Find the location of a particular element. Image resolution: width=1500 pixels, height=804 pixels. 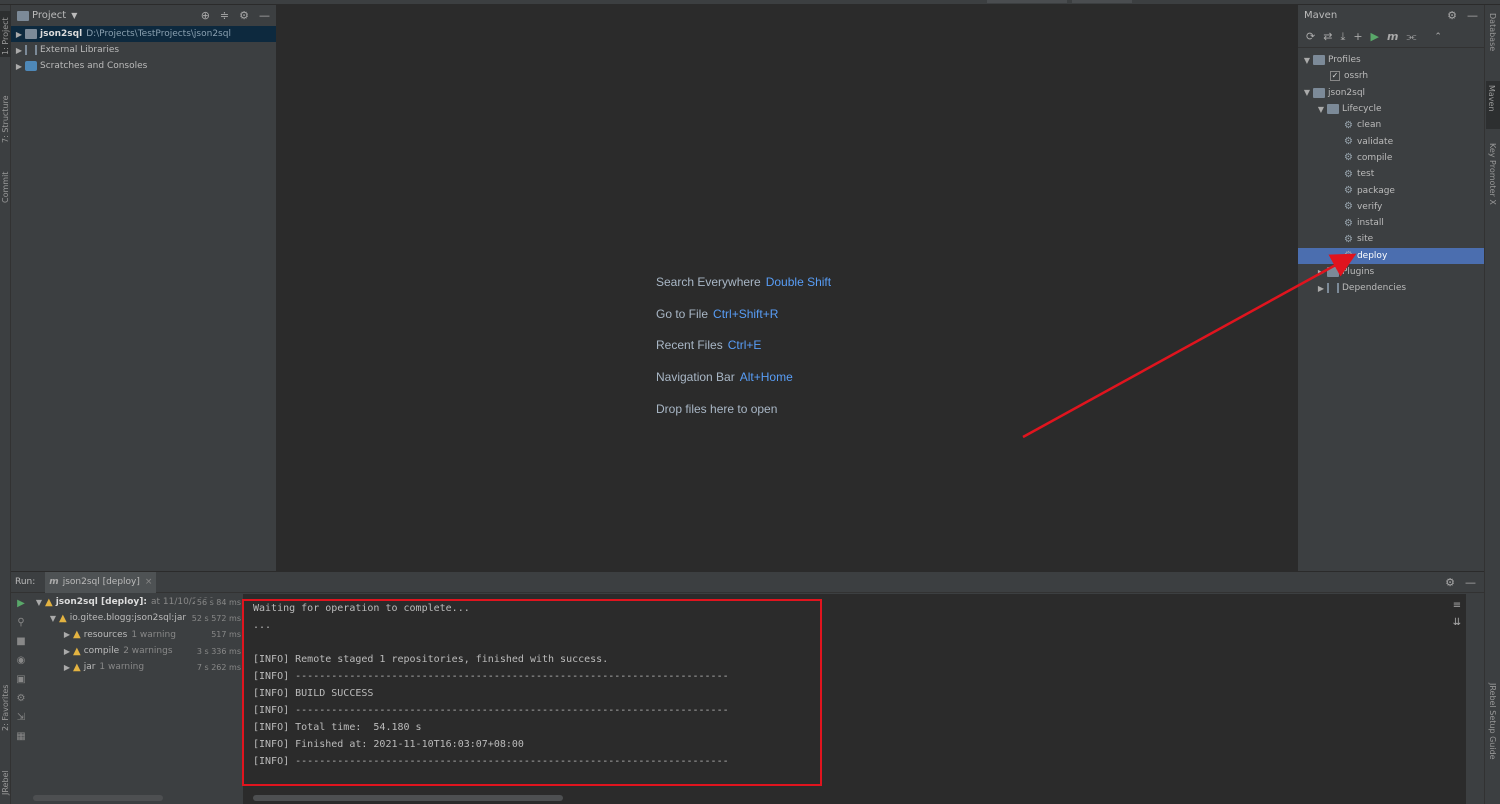

run-tree-compile: ▶ ▲ compile 2 warnings 3 s 336 ms is located at coordinates (137, 651).